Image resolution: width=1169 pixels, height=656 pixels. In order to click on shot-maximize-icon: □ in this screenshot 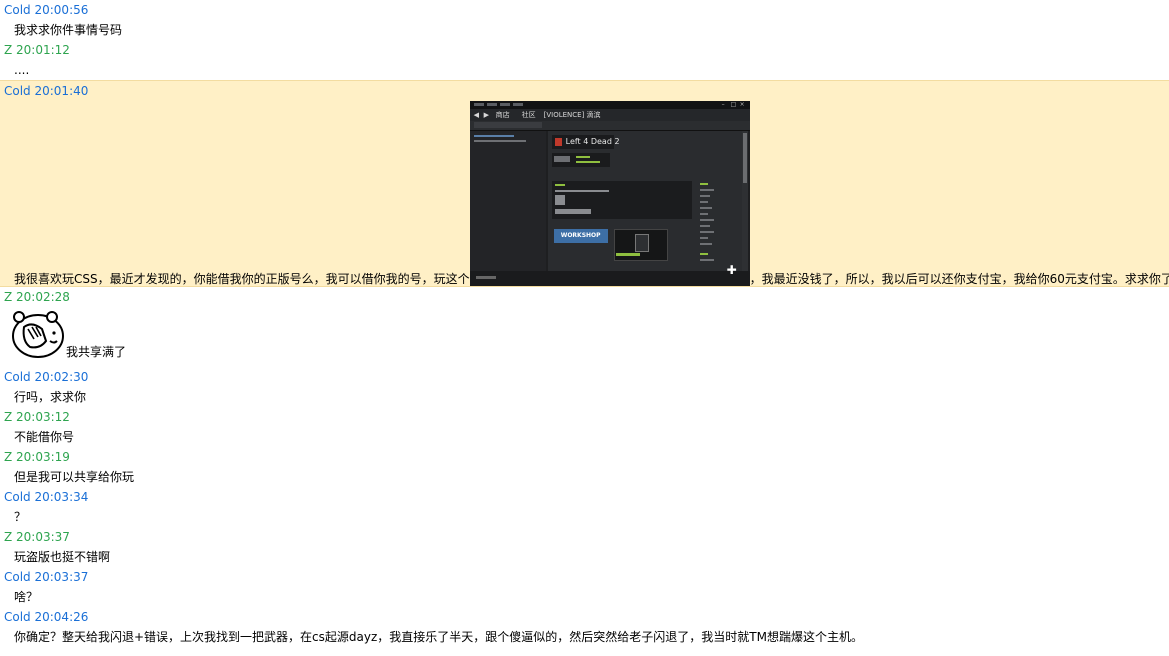, I will do `click(733, 104)`.